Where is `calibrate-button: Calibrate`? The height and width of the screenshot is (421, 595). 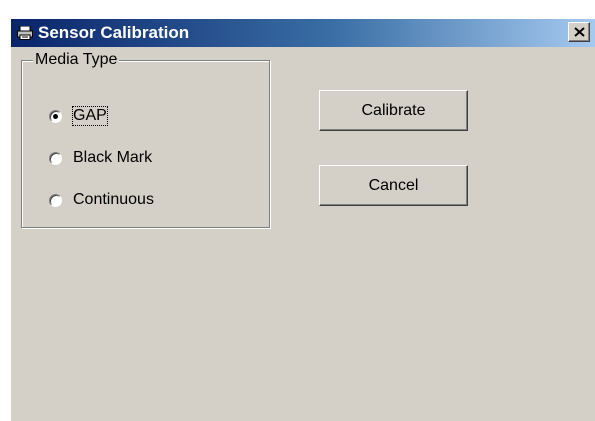
calibrate-button: Calibrate is located at coordinates (393, 110).